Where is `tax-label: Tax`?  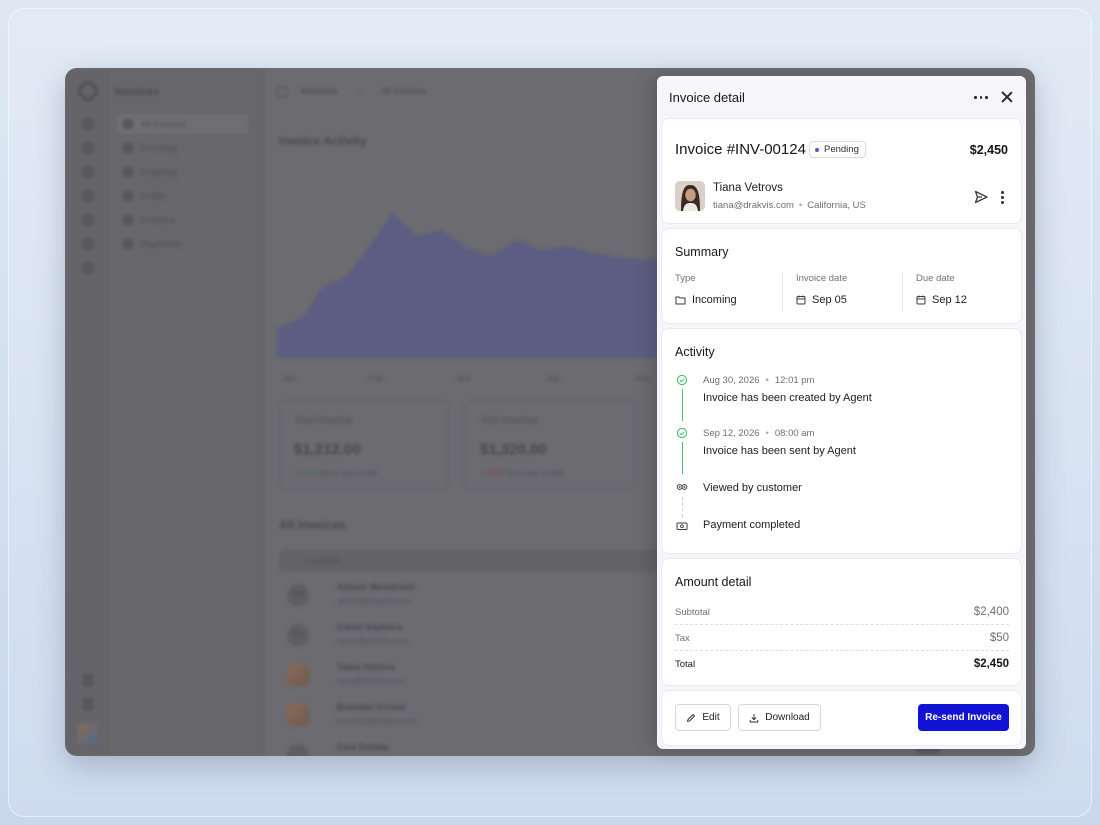
tax-label: Tax is located at coordinates (682, 638).